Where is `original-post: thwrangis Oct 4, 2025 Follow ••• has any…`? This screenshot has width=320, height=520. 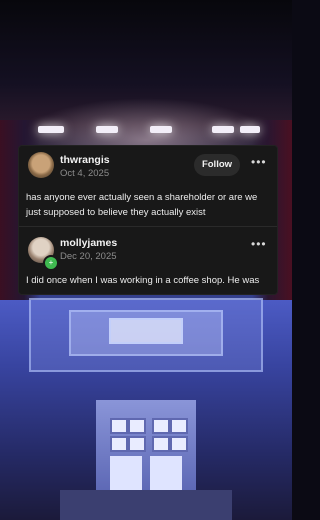
original-post: thwrangis Oct 4, 2025 Follow ••• has any… is located at coordinates (148, 186).